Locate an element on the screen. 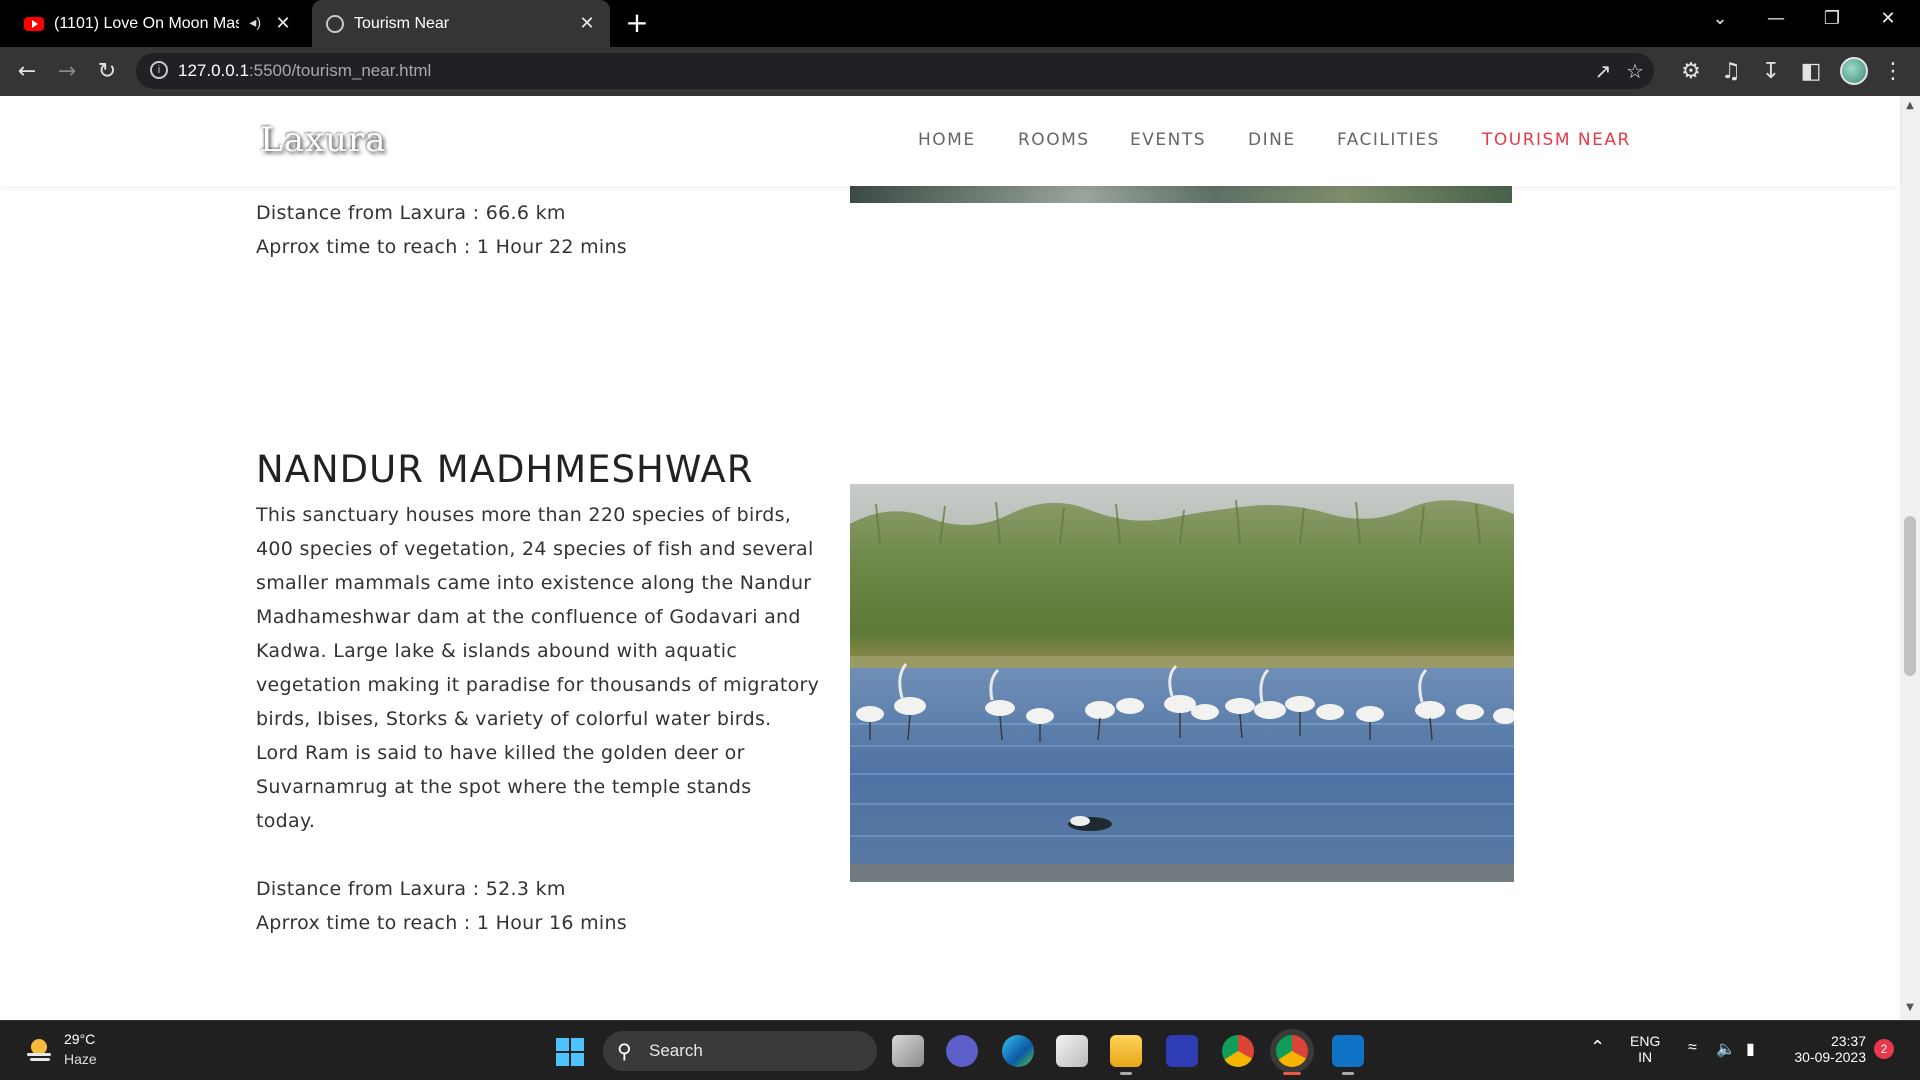 The width and height of the screenshot is (1920, 1080). new-tab-button: + is located at coordinates (637, 23).